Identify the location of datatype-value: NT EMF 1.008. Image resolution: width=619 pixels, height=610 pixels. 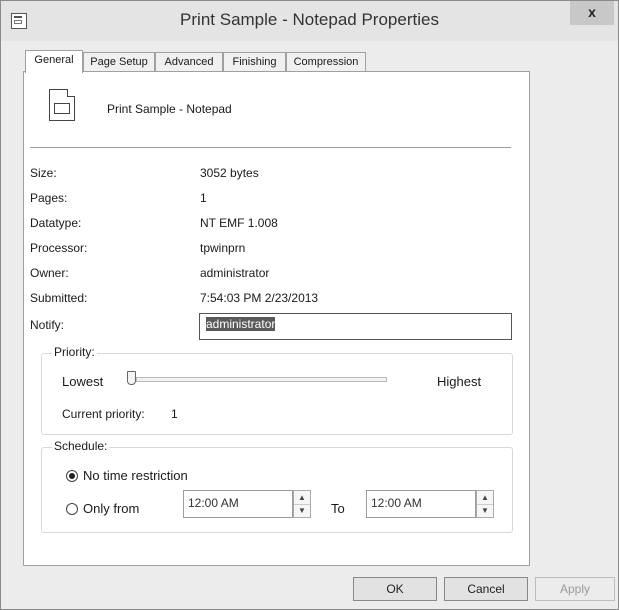
(239, 223).